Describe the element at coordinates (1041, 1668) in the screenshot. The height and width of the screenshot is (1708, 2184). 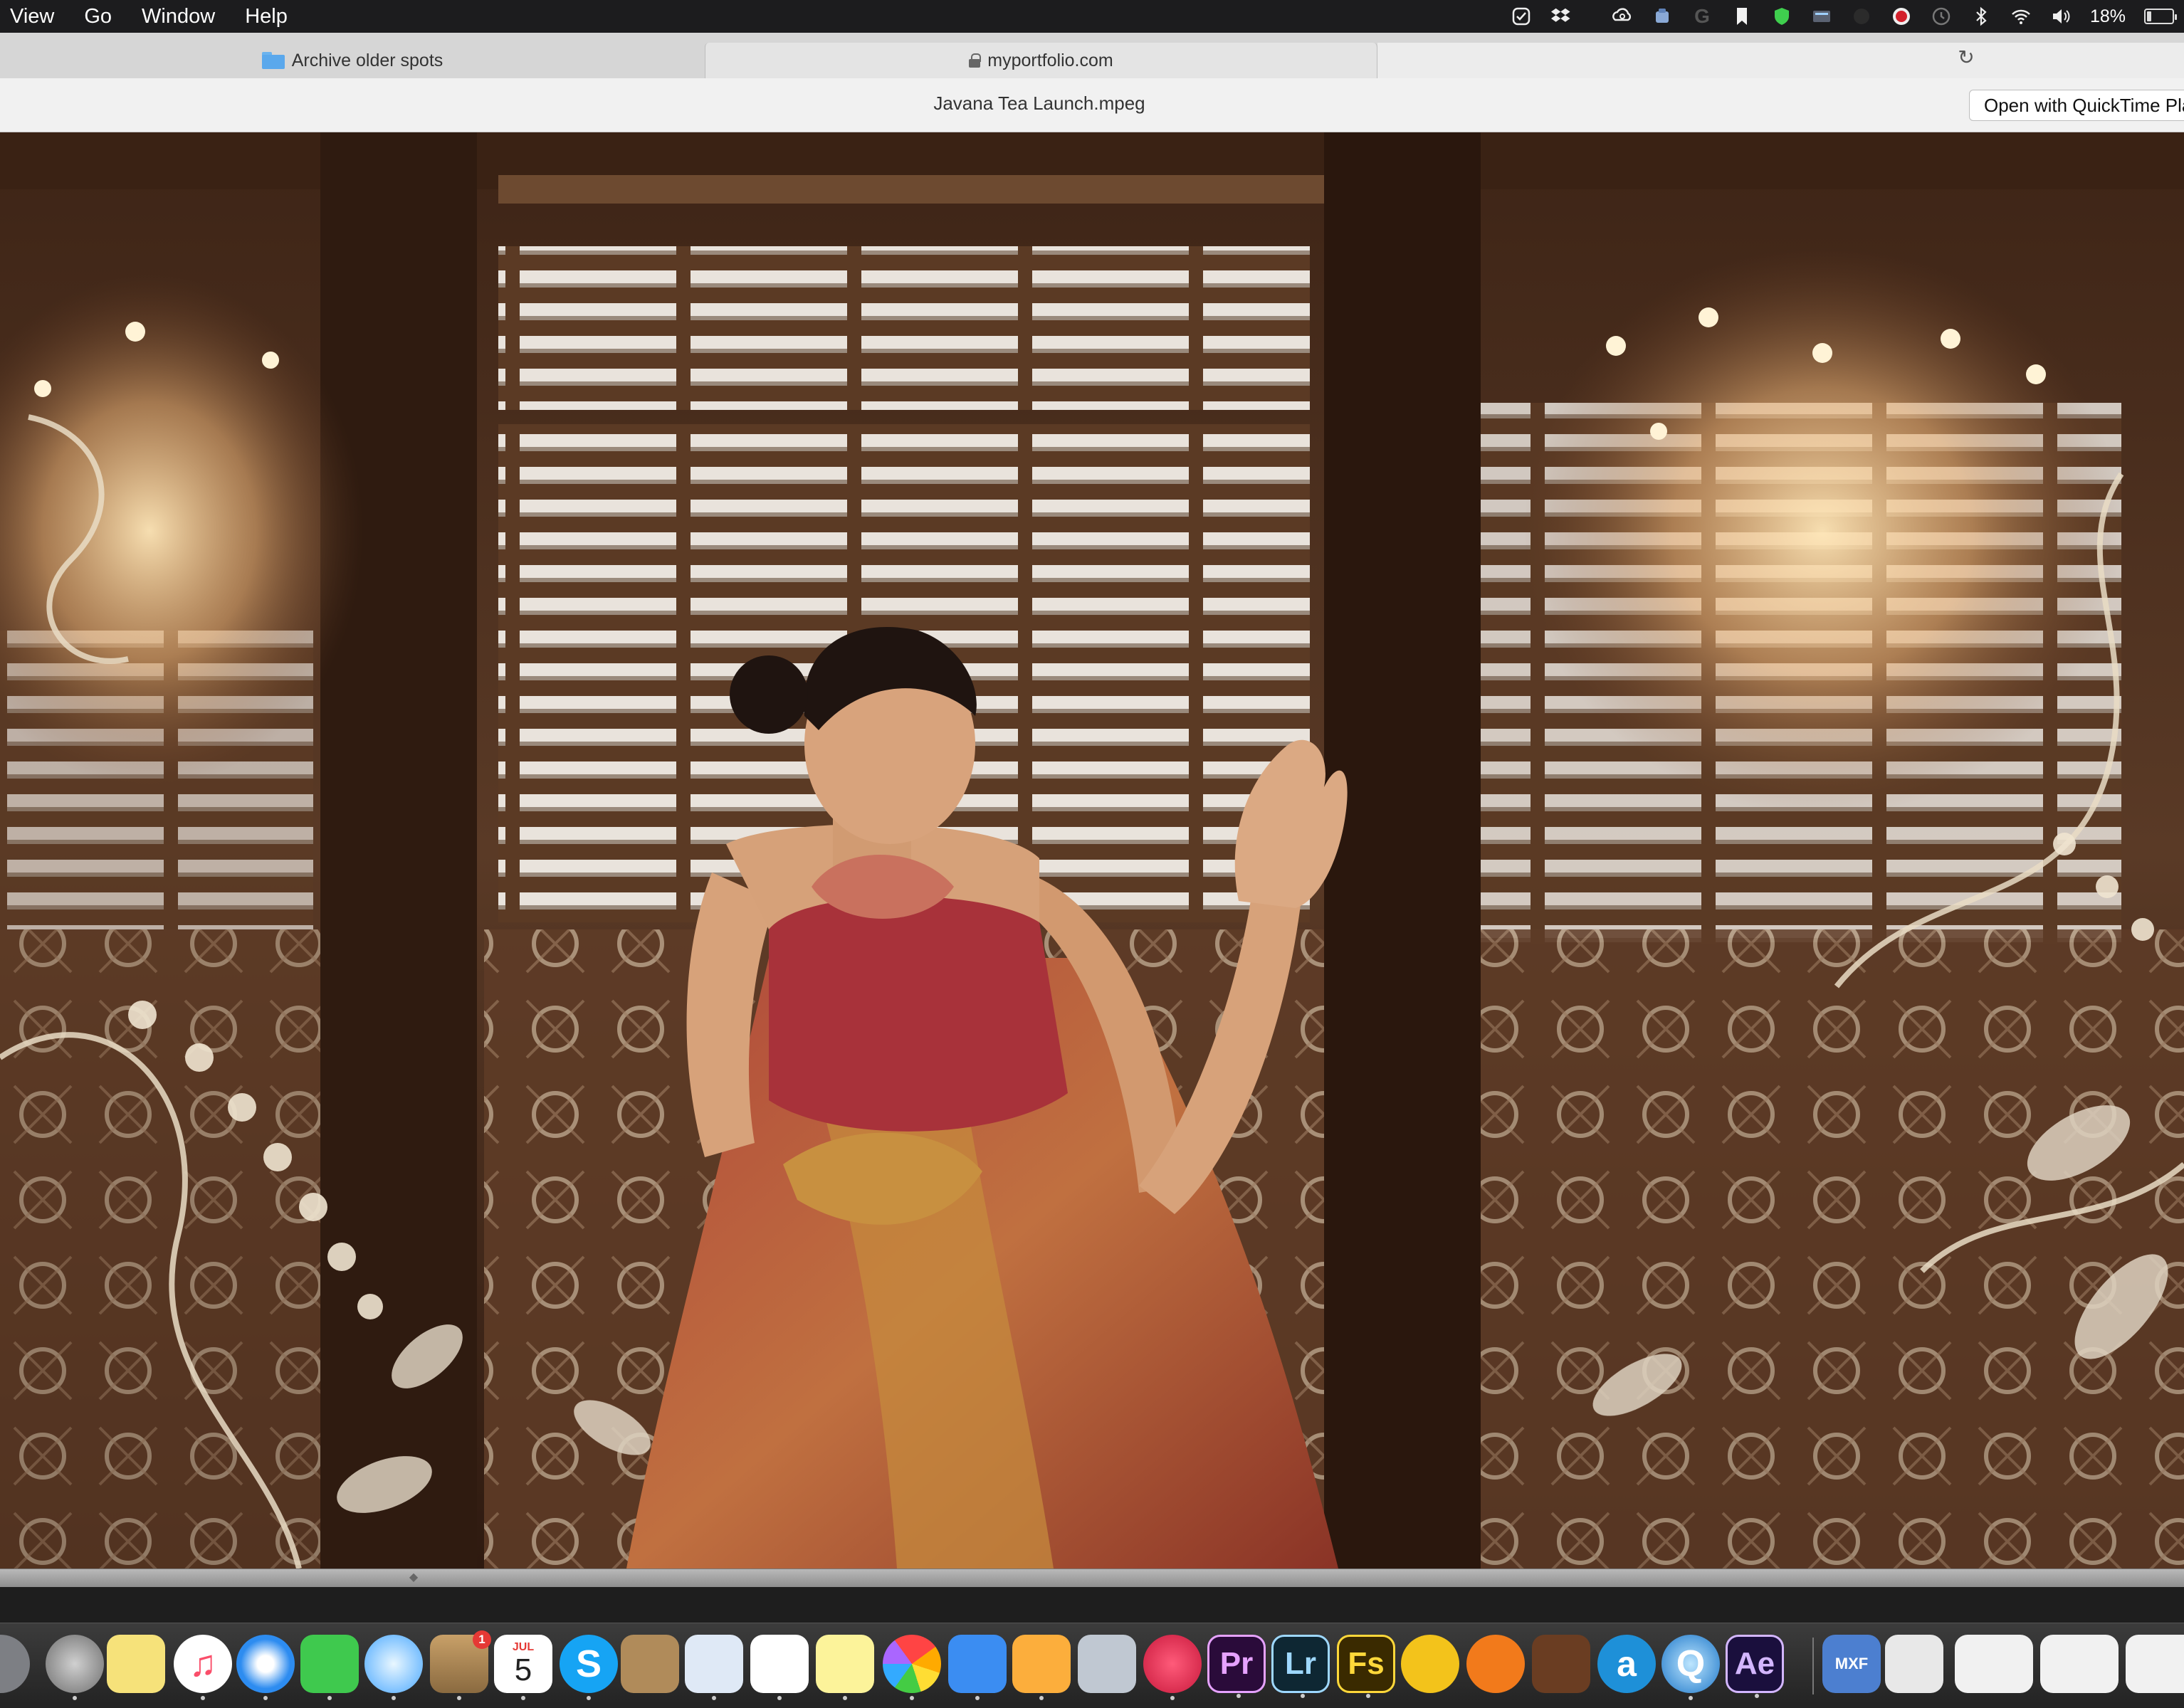
I see `pages-icon` at that location.